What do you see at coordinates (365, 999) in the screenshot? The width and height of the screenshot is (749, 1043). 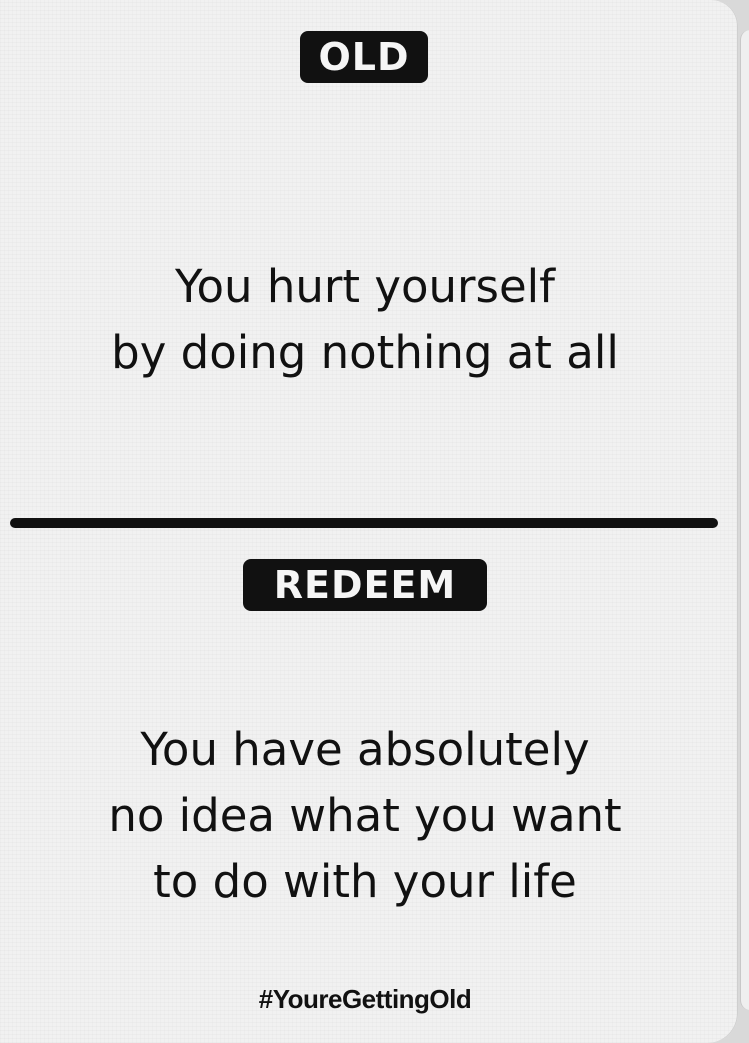 I see `hashtag-footer: #YoureGettingOld` at bounding box center [365, 999].